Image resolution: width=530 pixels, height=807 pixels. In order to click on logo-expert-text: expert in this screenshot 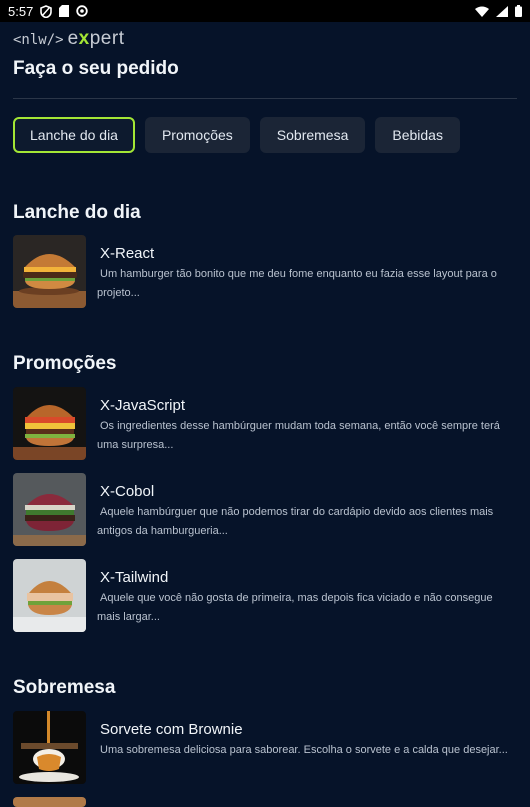, I will do `click(96, 39)`.